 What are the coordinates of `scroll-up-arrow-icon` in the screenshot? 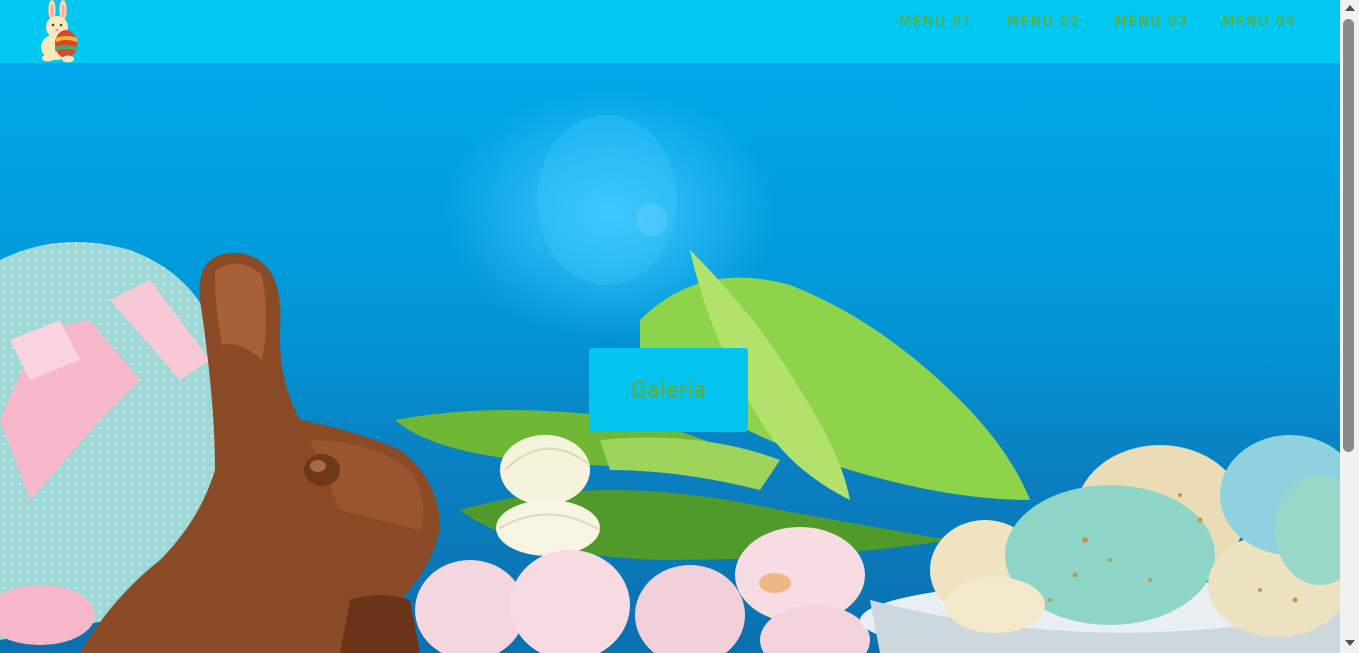 It's located at (1350, 8).